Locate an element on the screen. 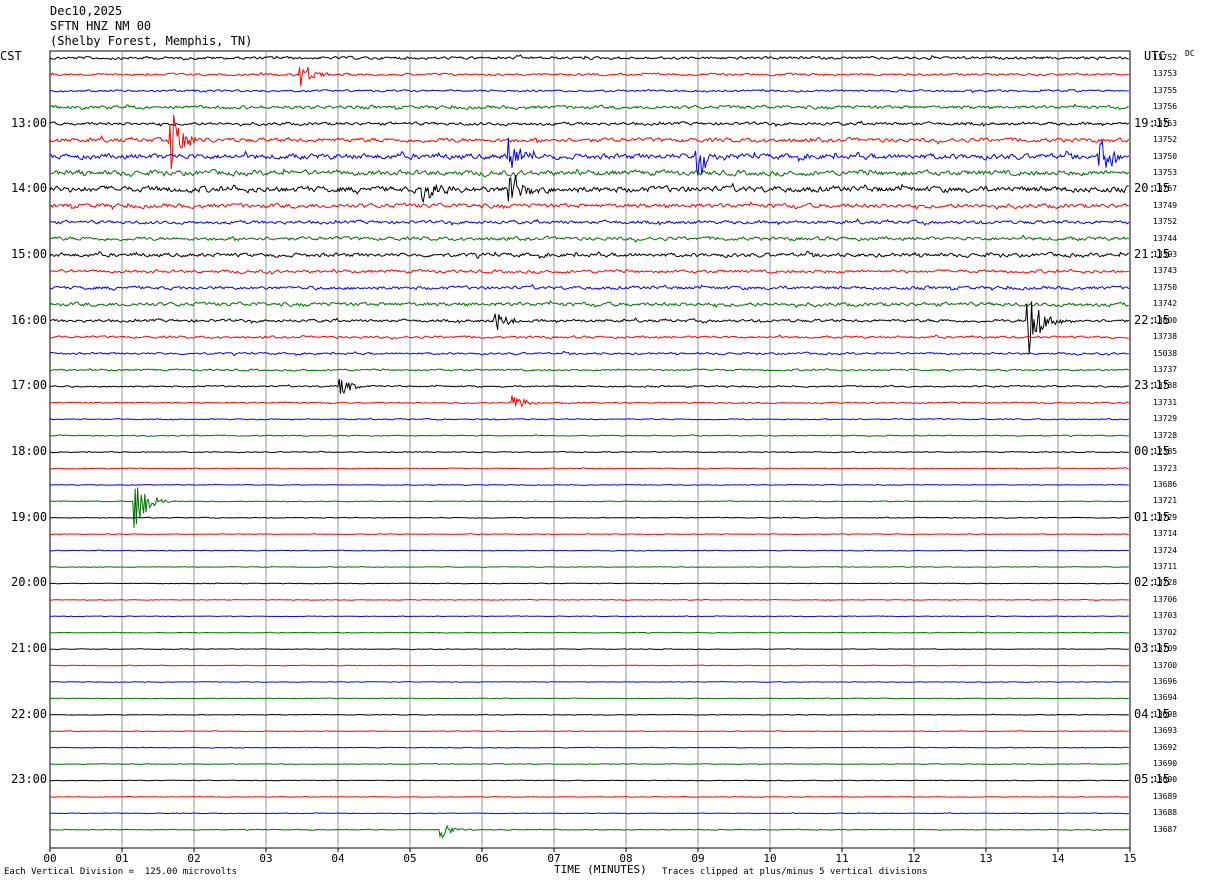 This screenshot has width=1210, height=886. cst-hour-label: 13:00 is located at coordinates (29, 122).